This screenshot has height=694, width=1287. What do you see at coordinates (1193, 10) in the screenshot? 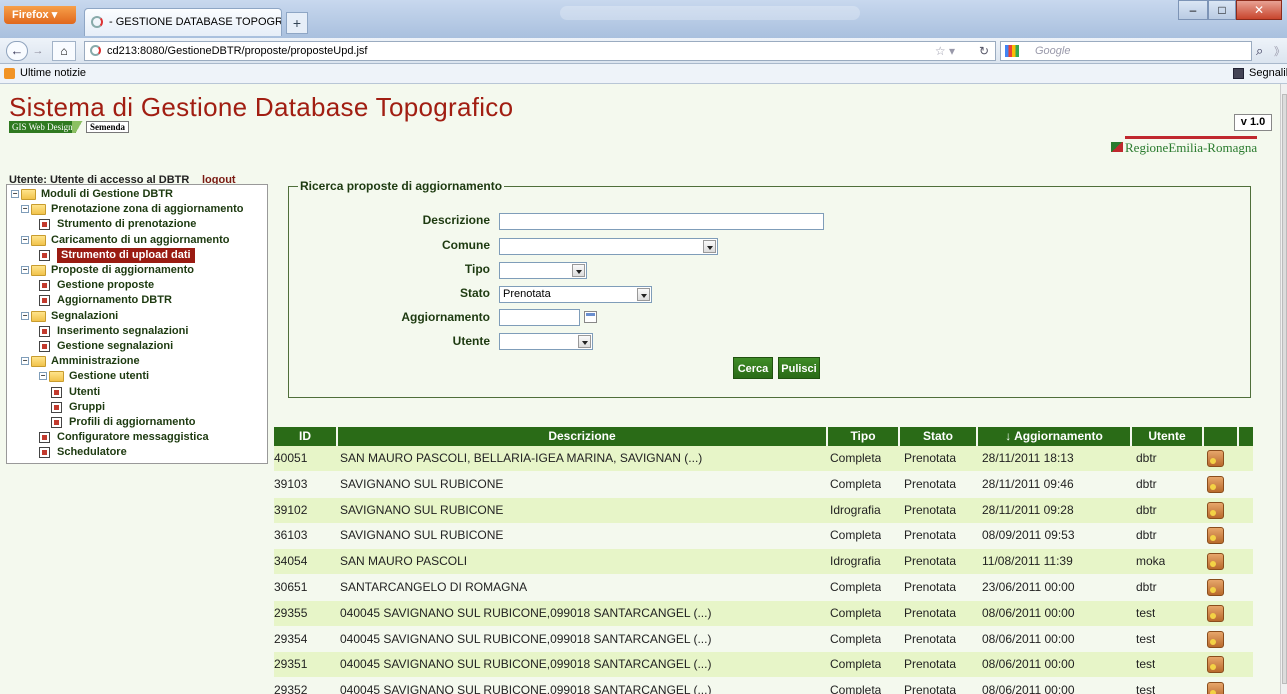
I see `minimize-button: –` at bounding box center [1193, 10].